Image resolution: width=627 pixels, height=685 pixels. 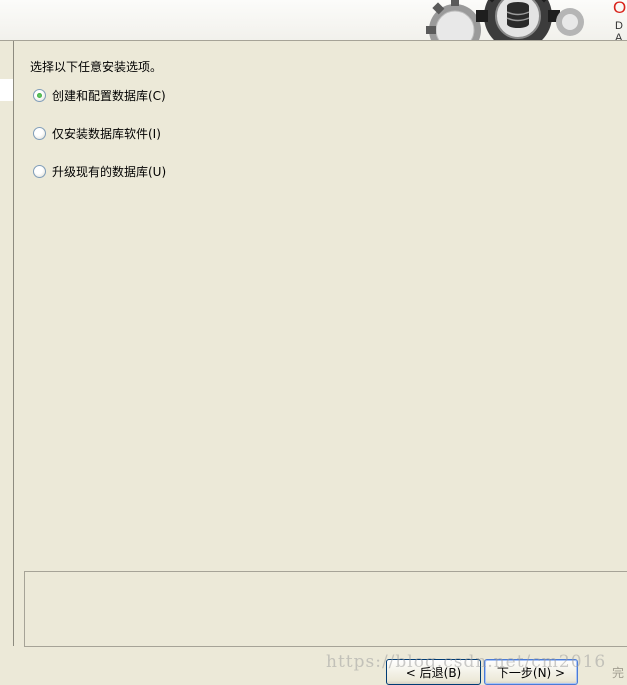 I want to click on brand-logo-bottom: D A, so click(x=620, y=30).